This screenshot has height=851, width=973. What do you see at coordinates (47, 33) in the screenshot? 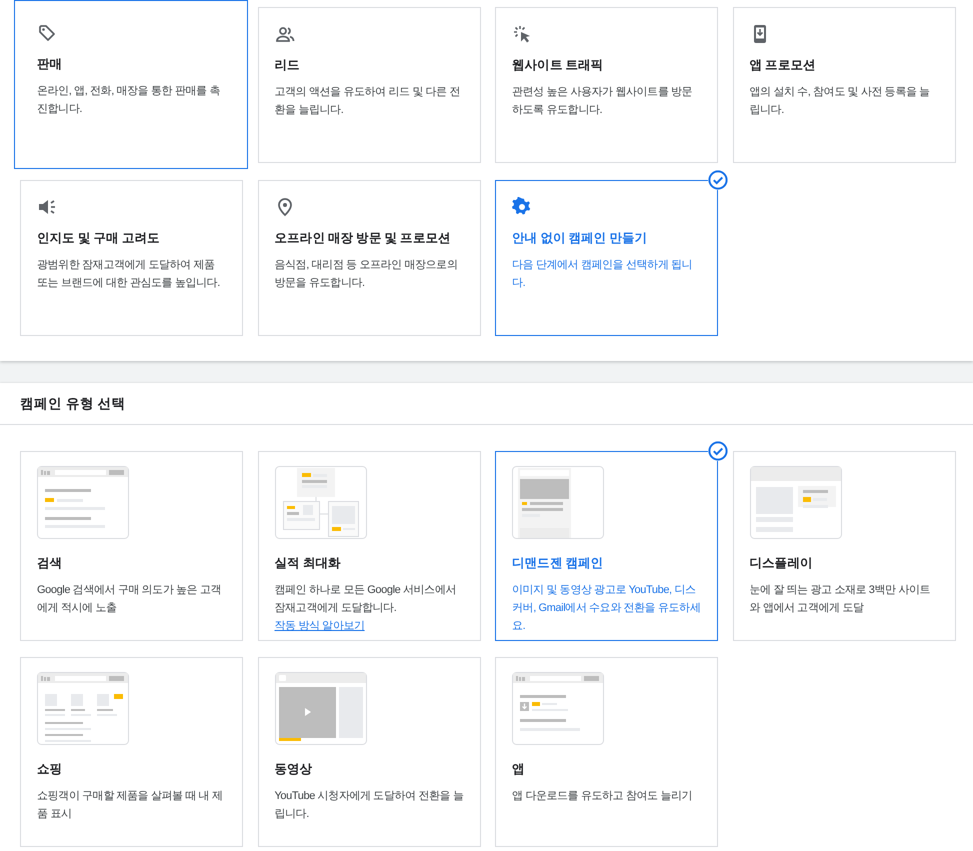
I see `tag-icon` at bounding box center [47, 33].